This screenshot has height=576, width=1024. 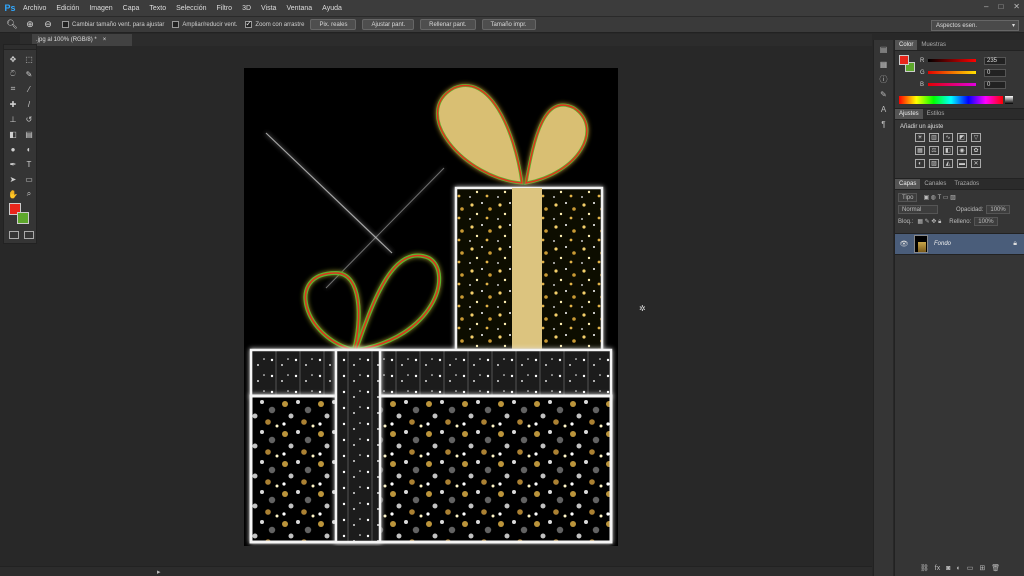 I want to click on threshold-icon: ◭, so click(x=948, y=163).